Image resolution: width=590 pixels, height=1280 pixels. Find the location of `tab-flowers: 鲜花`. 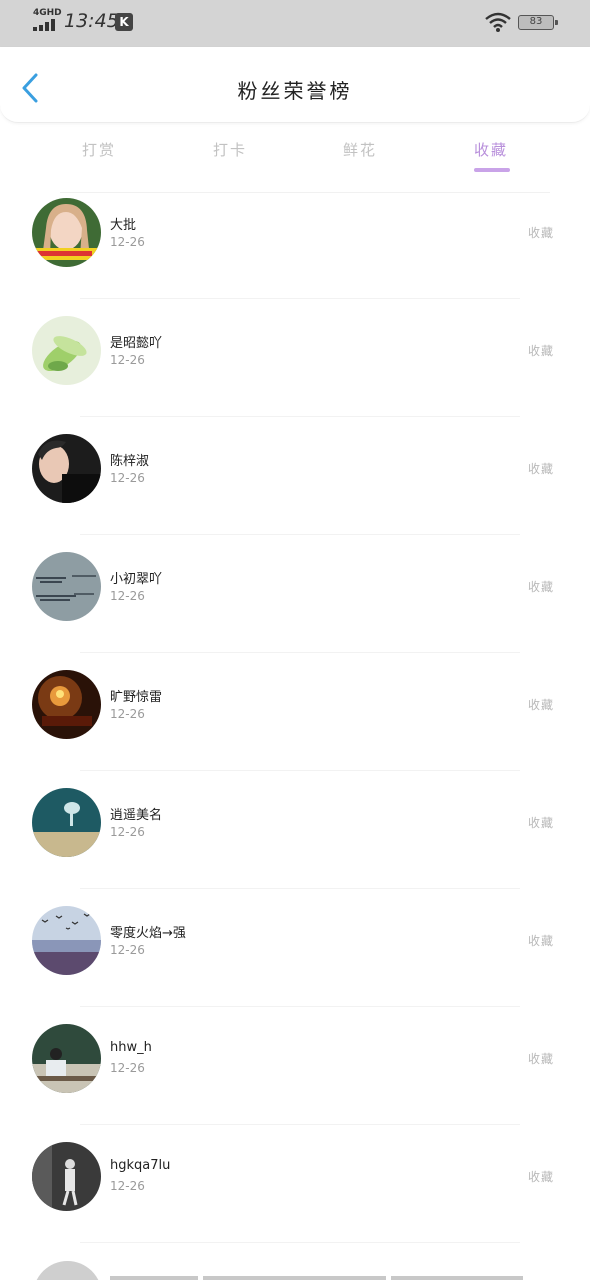

tab-flowers: 鲜花 is located at coordinates (360, 149).